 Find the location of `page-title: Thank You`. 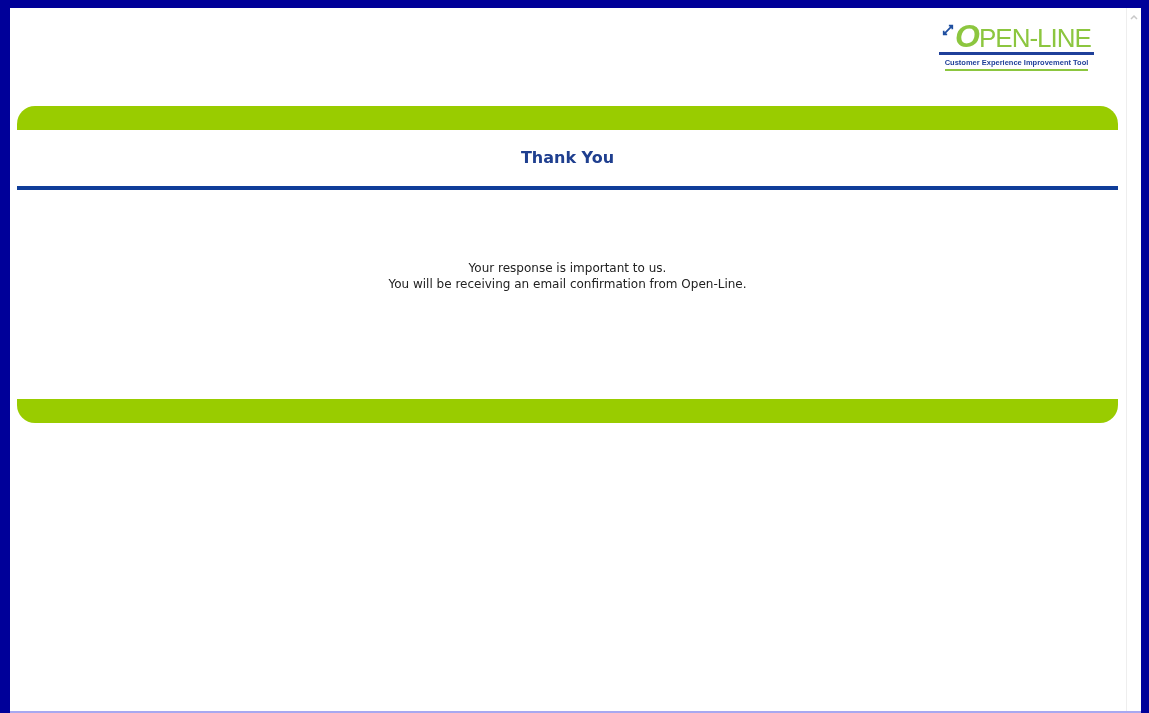

page-title: Thank You is located at coordinates (567, 160).